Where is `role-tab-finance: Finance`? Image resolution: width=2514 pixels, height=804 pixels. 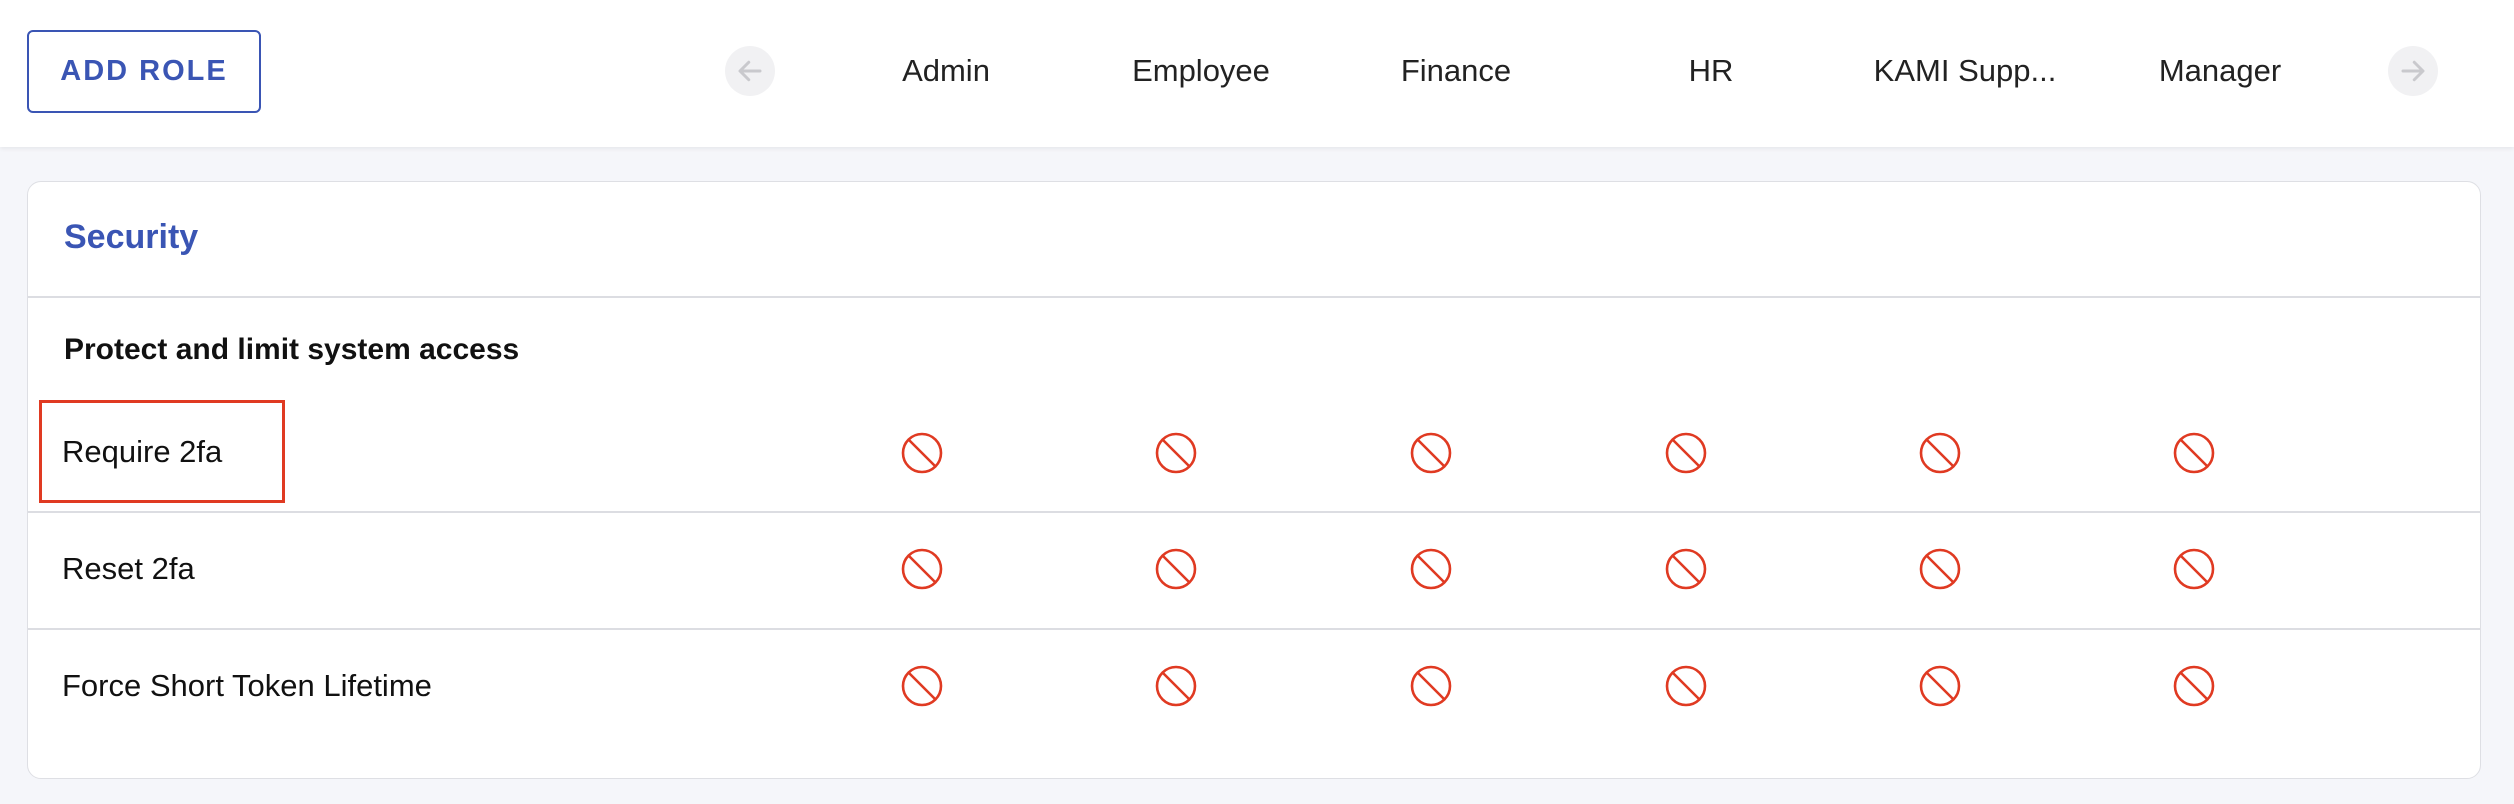
role-tab-finance: Finance is located at coordinates (1456, 71).